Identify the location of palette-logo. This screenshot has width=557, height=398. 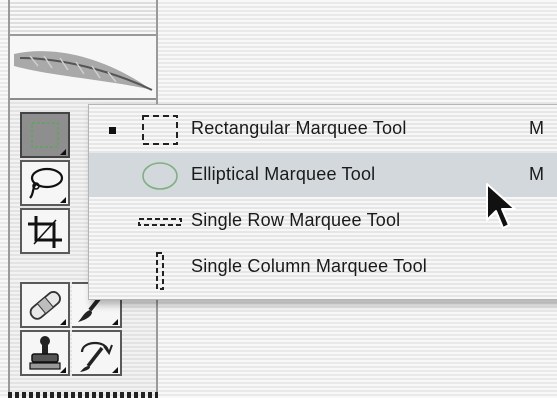
(83, 68).